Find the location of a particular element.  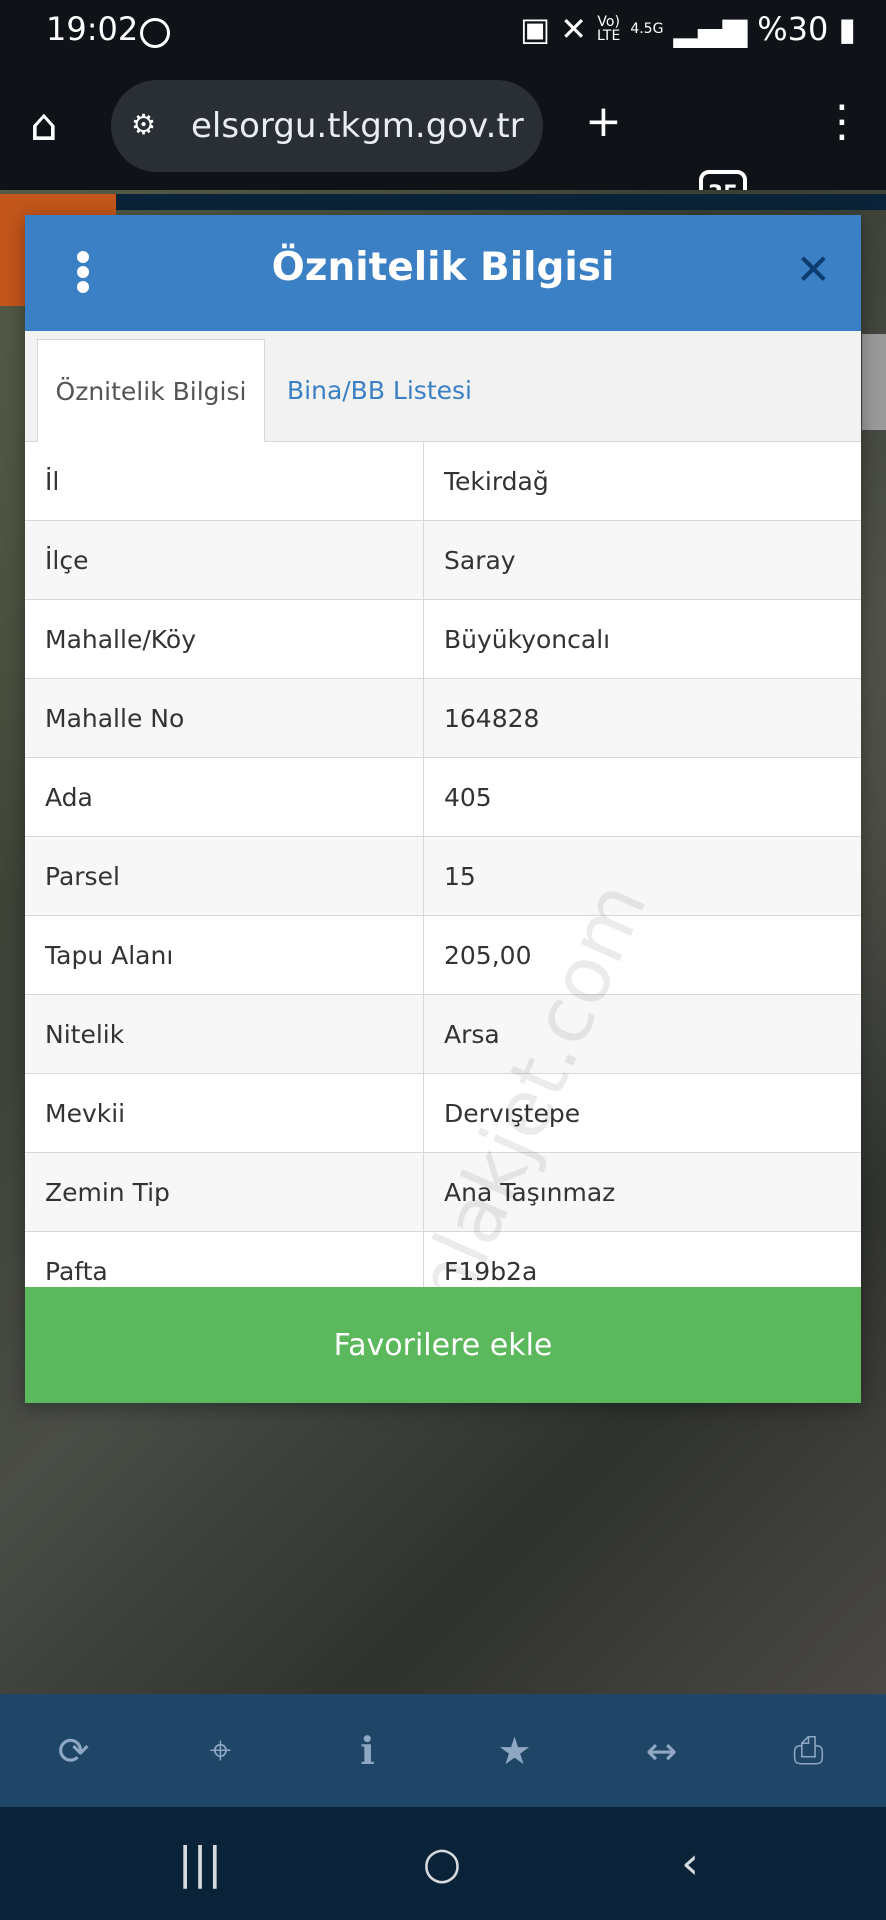

browser-toolbar: ⌂ ⚙ elsorgu.tkgm.gov.tr + 35 ⋮ is located at coordinates (443, 142).